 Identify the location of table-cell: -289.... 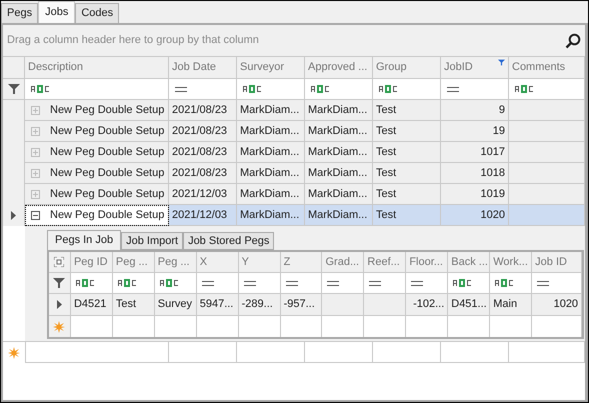
(259, 305).